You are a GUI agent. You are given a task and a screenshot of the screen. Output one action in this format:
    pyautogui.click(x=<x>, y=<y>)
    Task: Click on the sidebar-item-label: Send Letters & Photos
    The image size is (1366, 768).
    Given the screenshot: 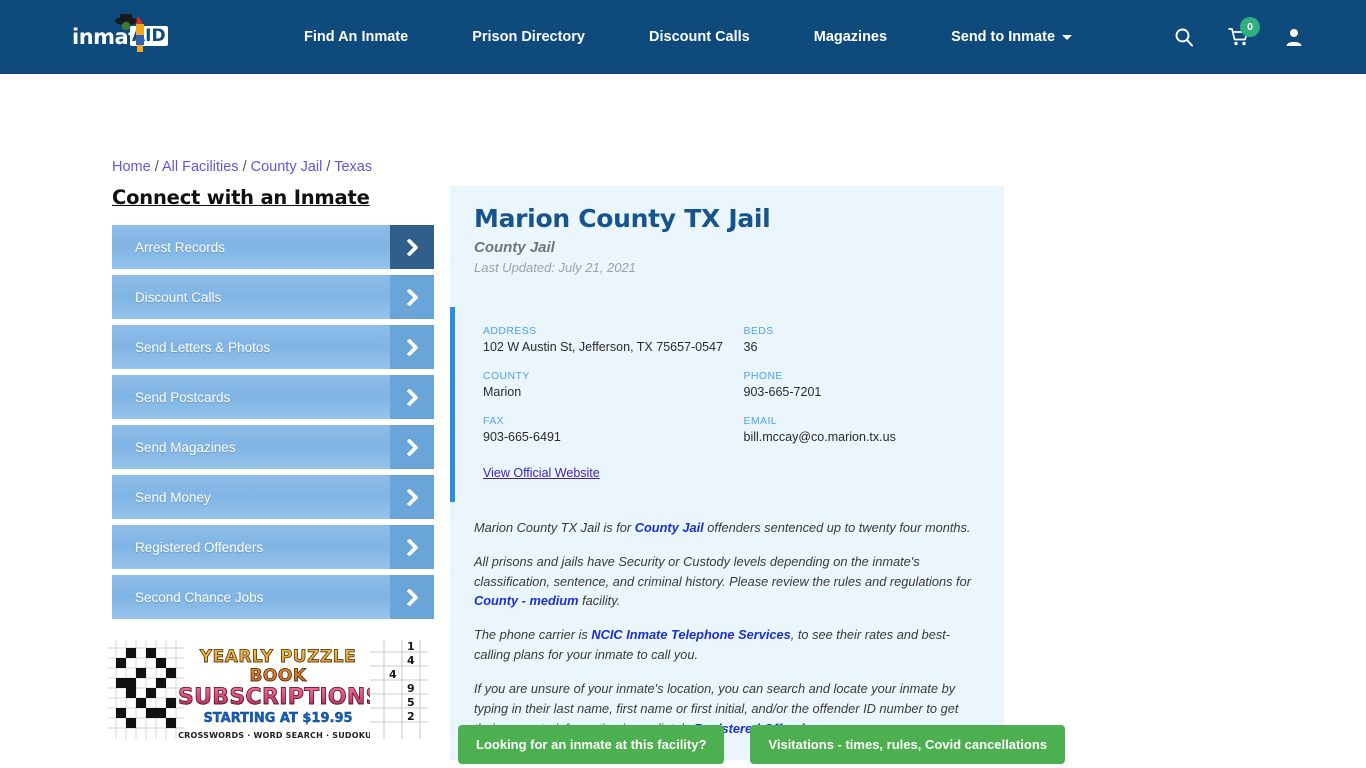 What is the action you would take?
    pyautogui.click(x=203, y=347)
    